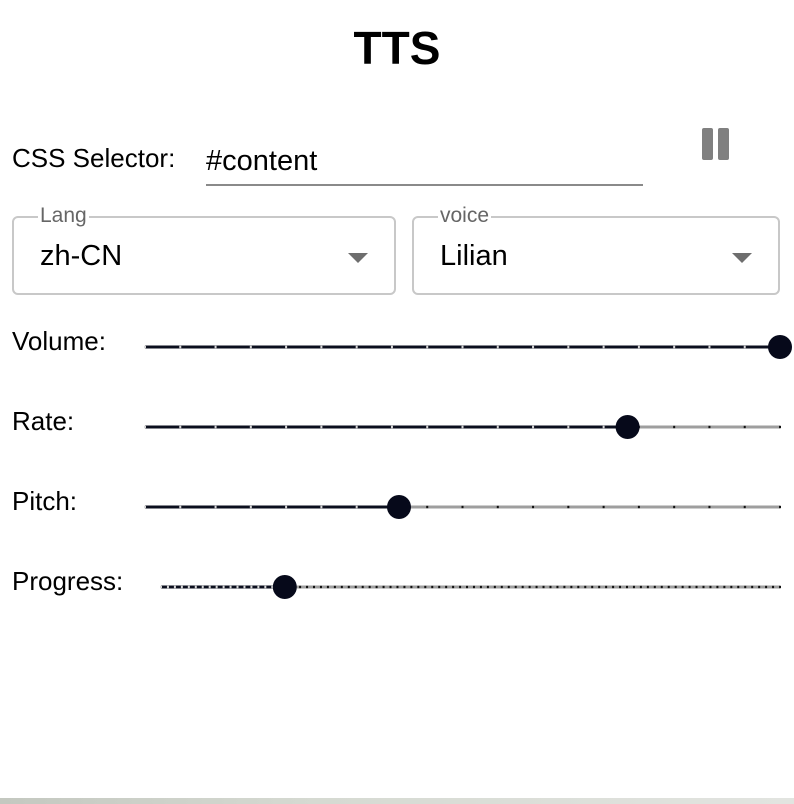 The image size is (794, 804). Describe the element at coordinates (63, 216) in the screenshot. I see `lang-select-label: Lang` at that location.